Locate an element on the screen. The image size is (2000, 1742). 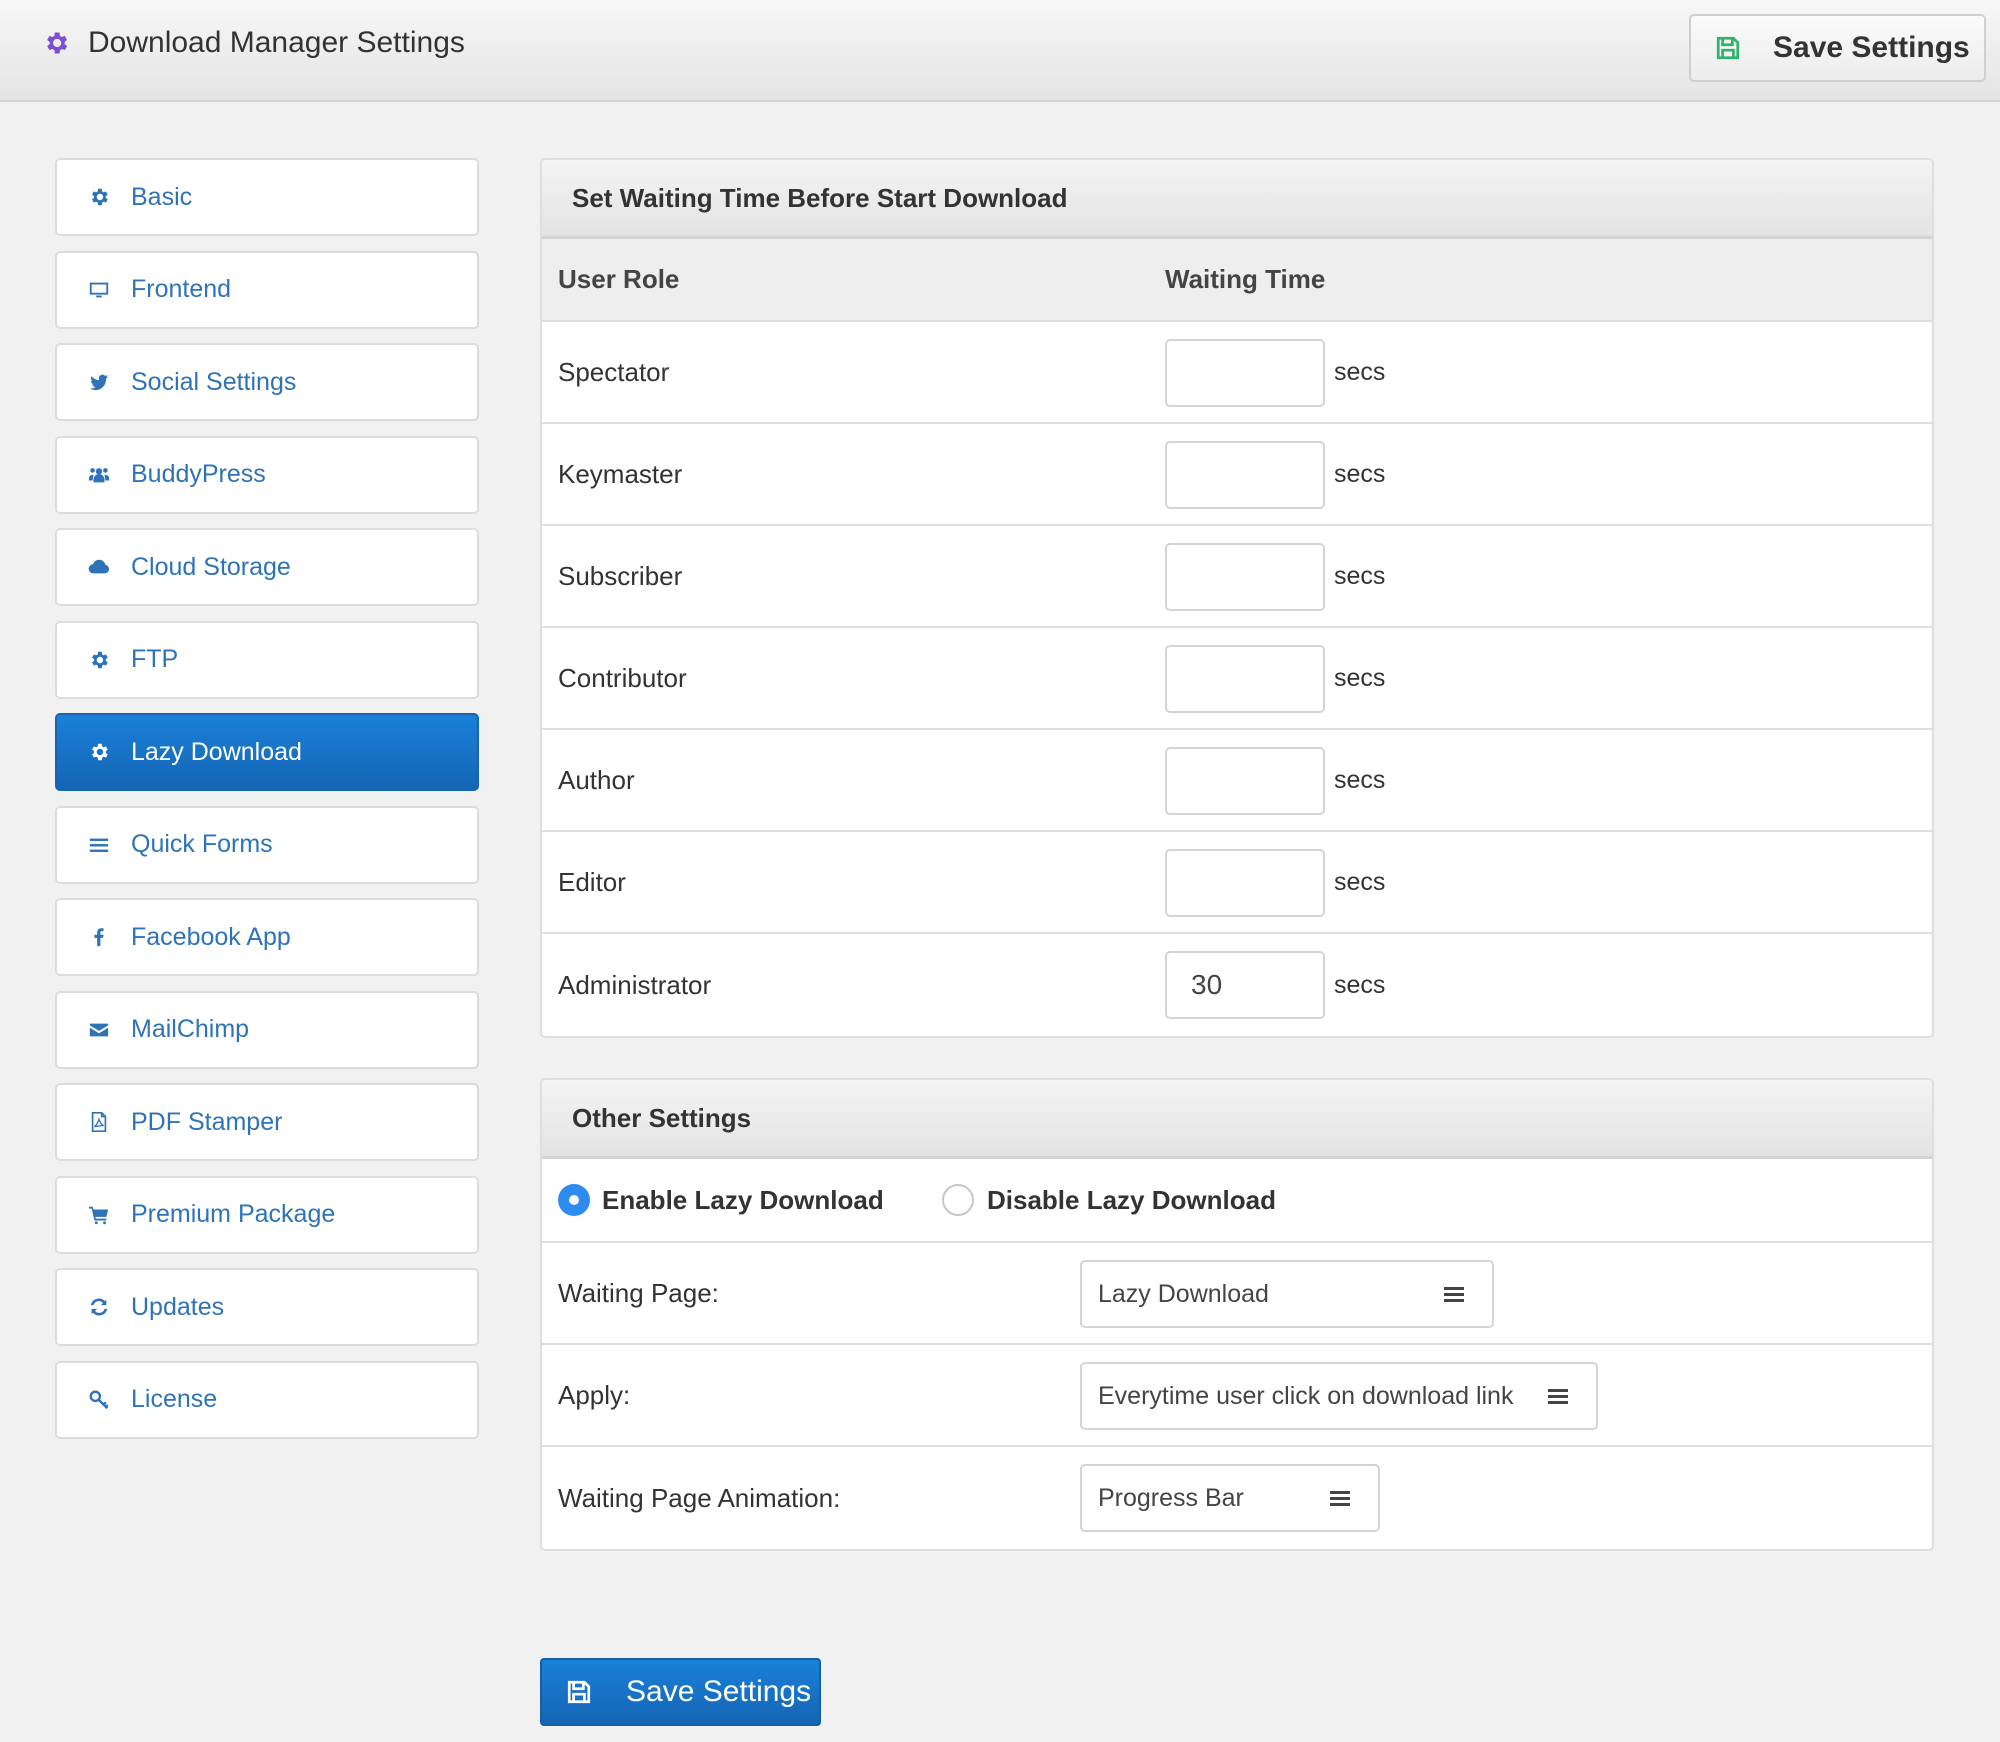
envelope-icon is located at coordinates (99, 1030).